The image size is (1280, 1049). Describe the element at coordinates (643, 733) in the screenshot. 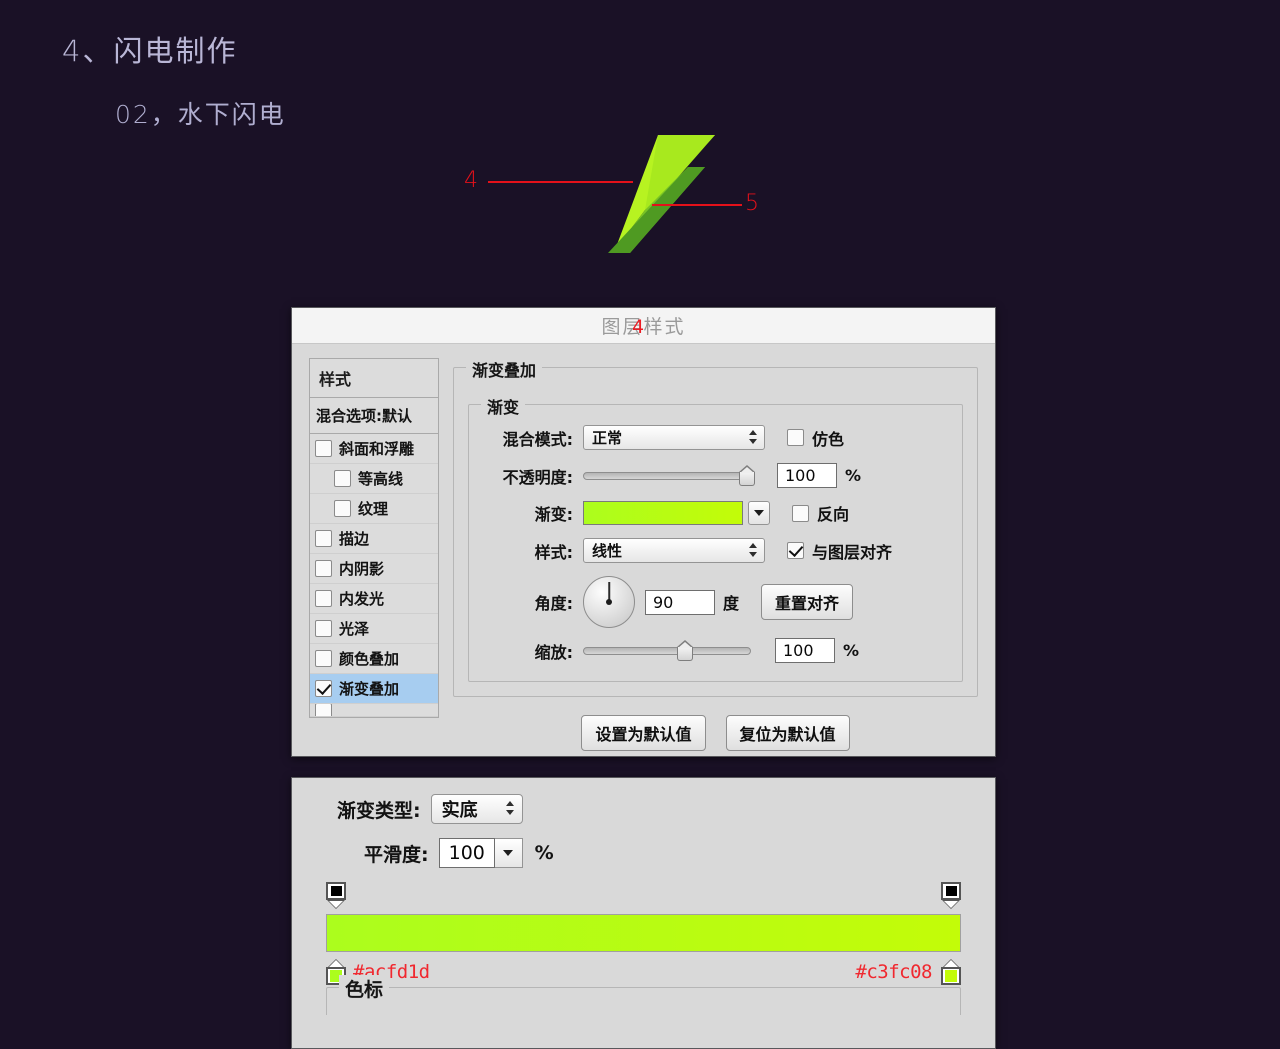

I see `set-as-default-button: 设置为默认值` at that location.